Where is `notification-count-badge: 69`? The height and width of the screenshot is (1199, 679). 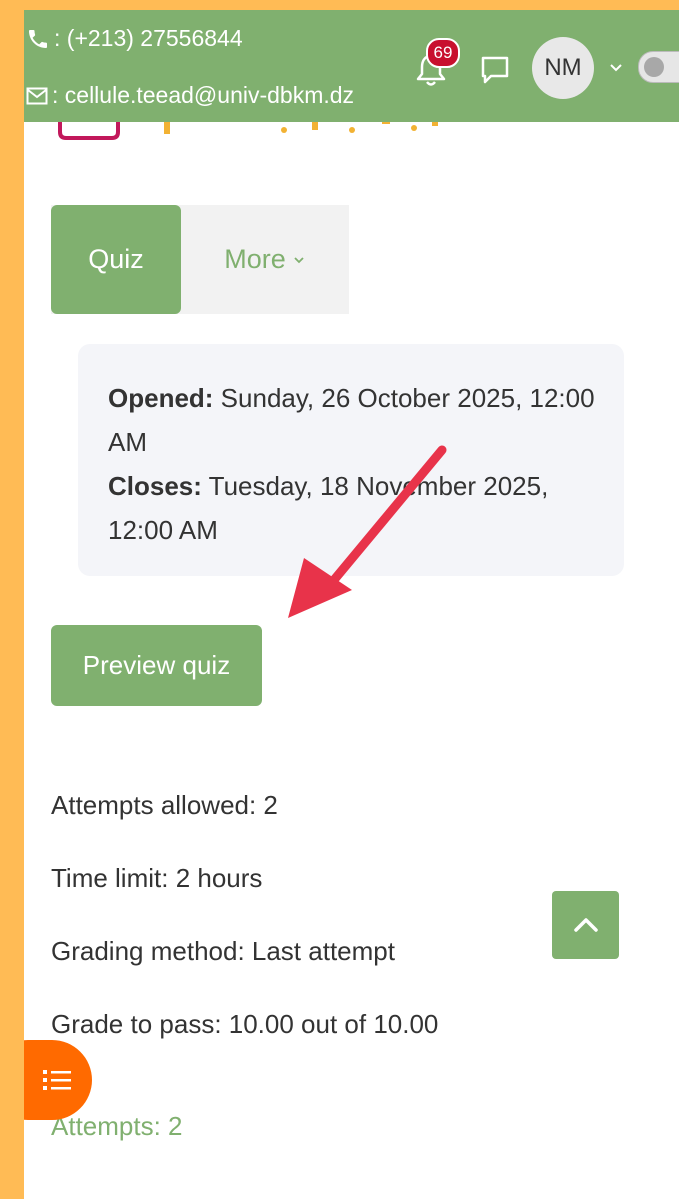 notification-count-badge: 69 is located at coordinates (443, 53).